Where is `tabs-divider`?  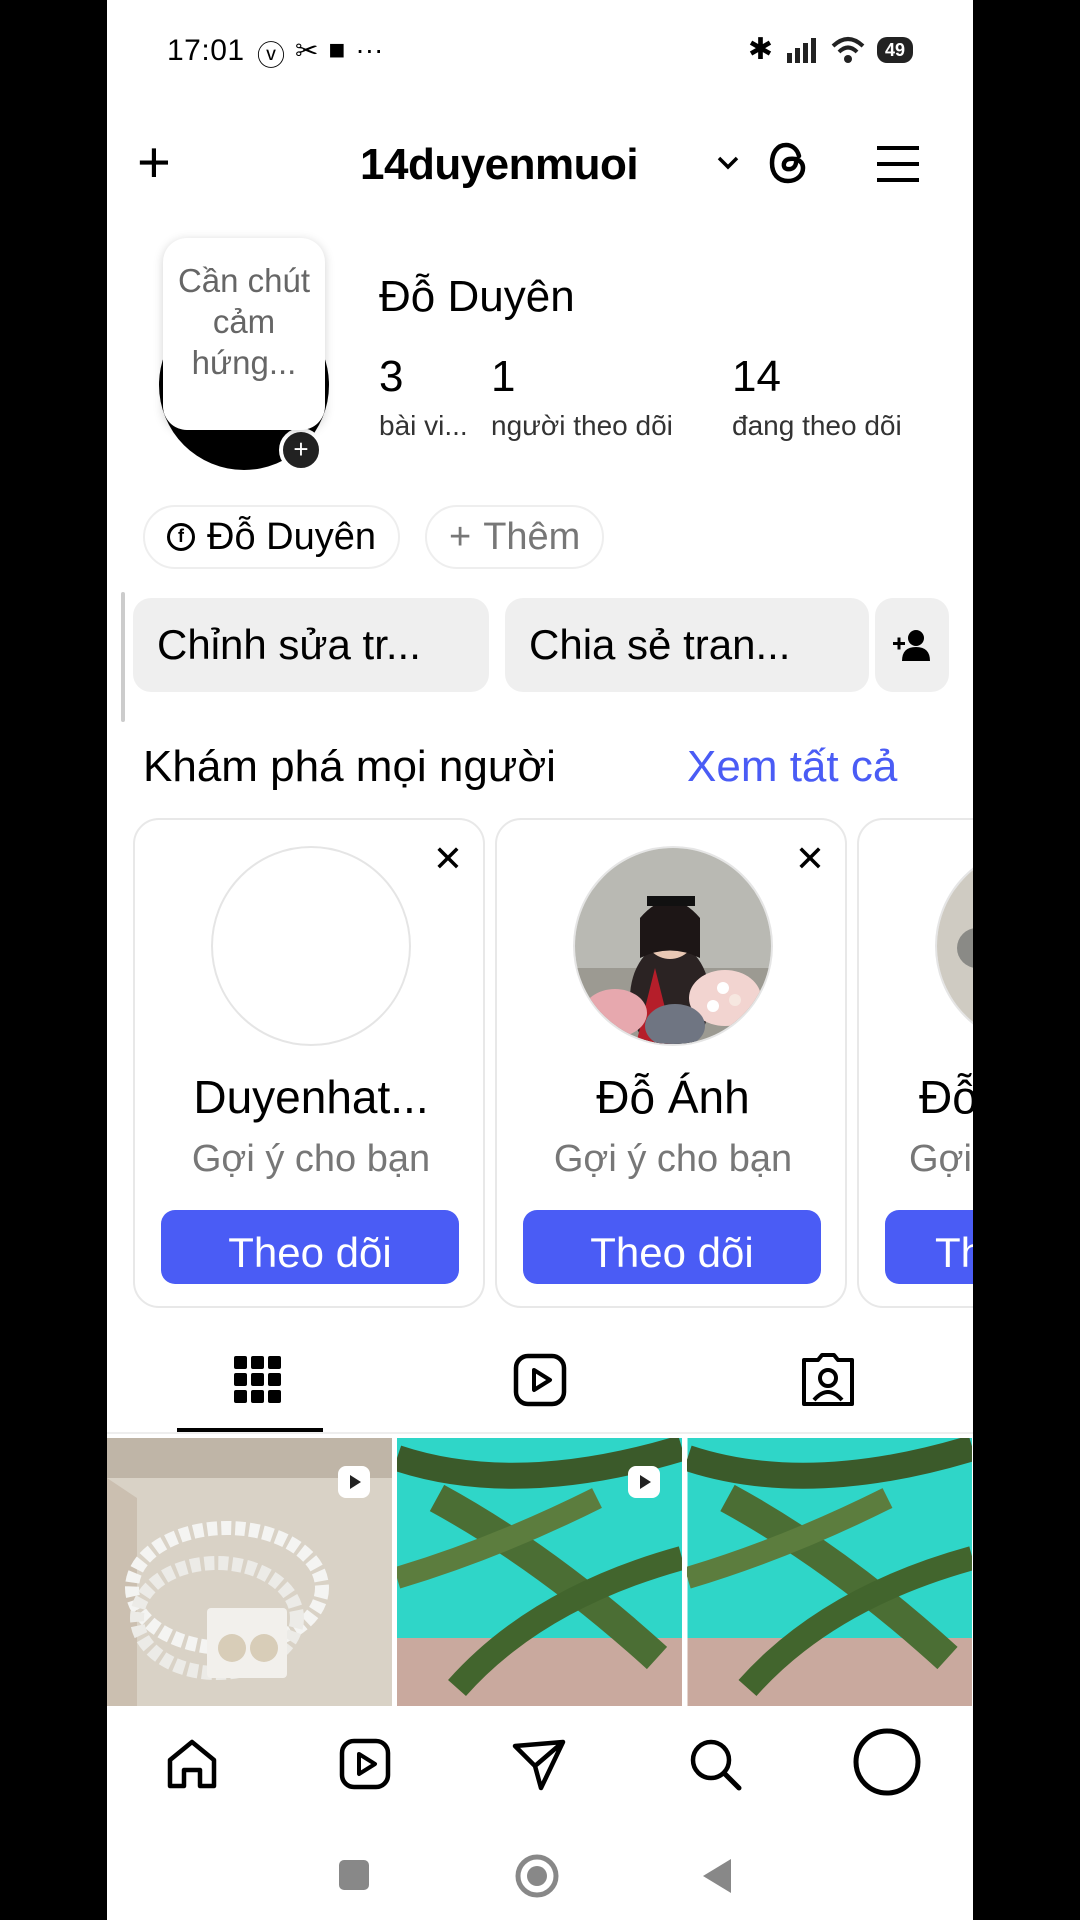
tabs-divider is located at coordinates (540, 1433).